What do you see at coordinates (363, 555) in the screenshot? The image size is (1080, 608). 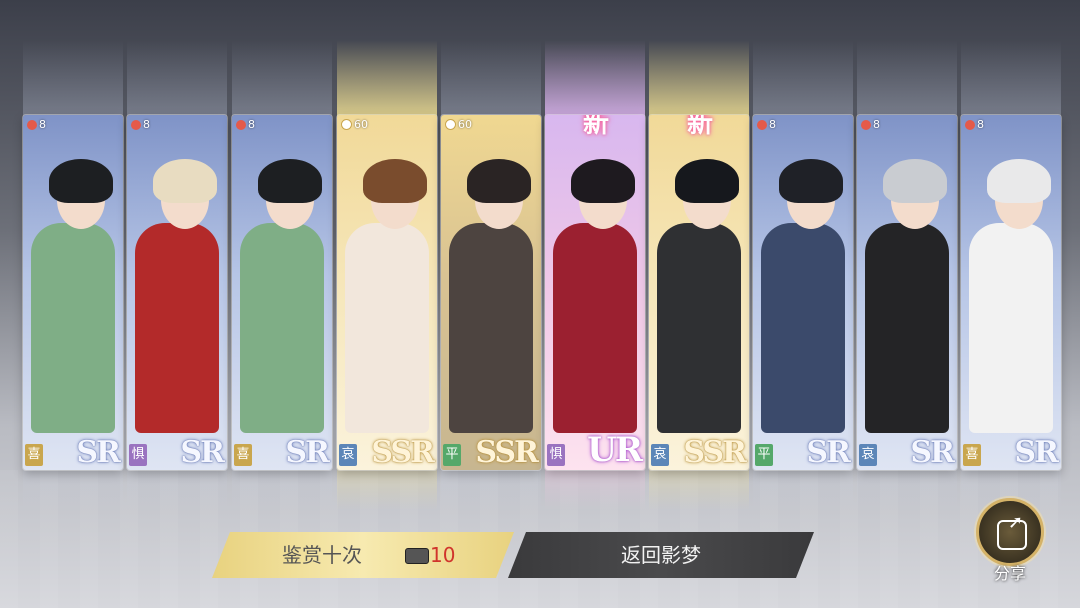 I see `appraise-ten-button: 鉴赏十次 10` at bounding box center [363, 555].